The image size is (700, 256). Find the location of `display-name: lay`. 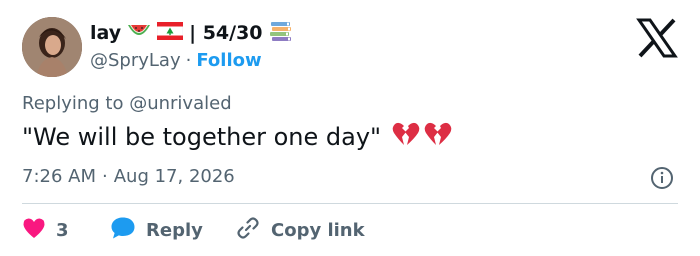

display-name: lay is located at coordinates (105, 33).